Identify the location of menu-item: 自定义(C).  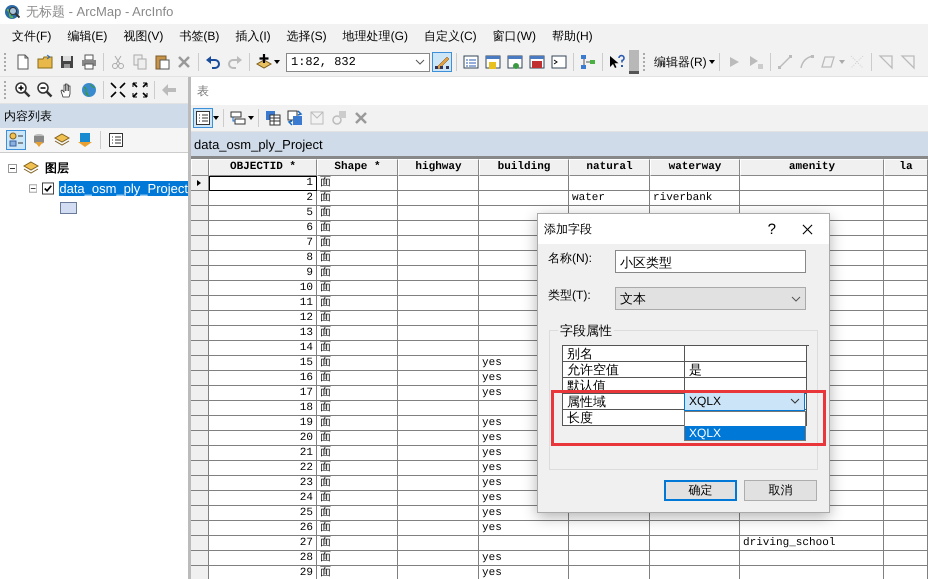
(450, 36).